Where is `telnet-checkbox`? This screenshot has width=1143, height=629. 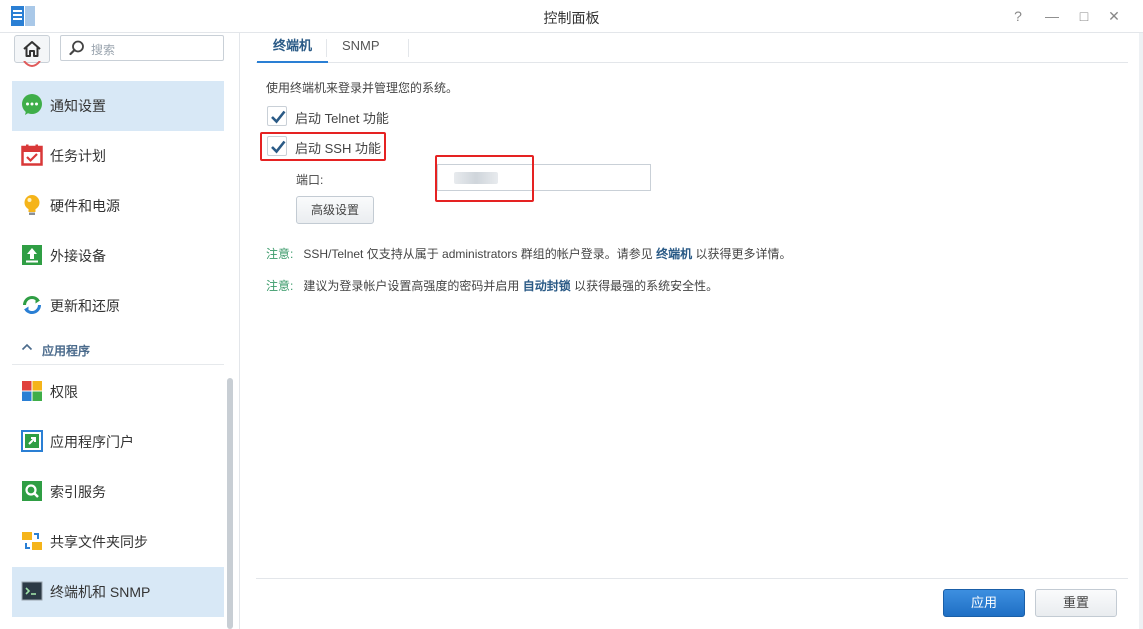
telnet-checkbox is located at coordinates (277, 116).